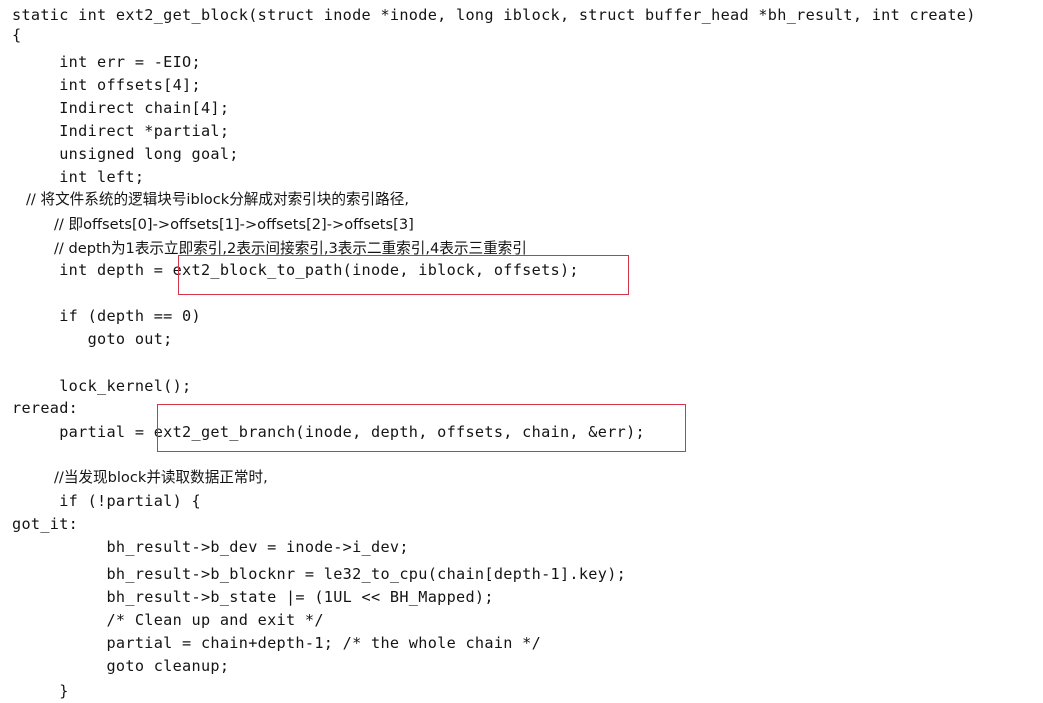 This screenshot has width=1043, height=703. What do you see at coordinates (161, 477) in the screenshot?
I see `code-line: //当发现block并读取数据正常时,` at bounding box center [161, 477].